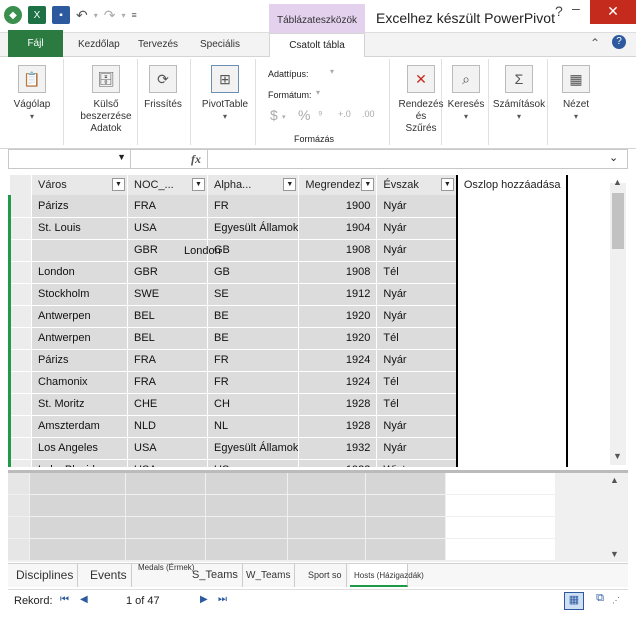 This screenshot has width=636, height=621. I want to click on diagram-view-icon: ⧉, so click(600, 601).